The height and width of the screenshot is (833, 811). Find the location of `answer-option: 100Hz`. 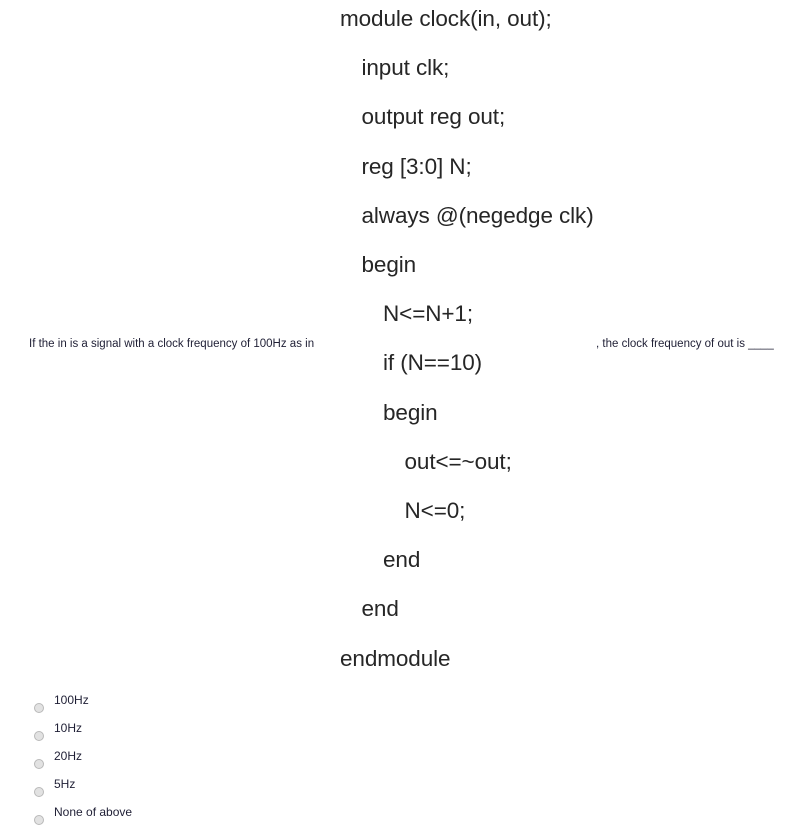

answer-option: 100Hz is located at coordinates (150, 706).